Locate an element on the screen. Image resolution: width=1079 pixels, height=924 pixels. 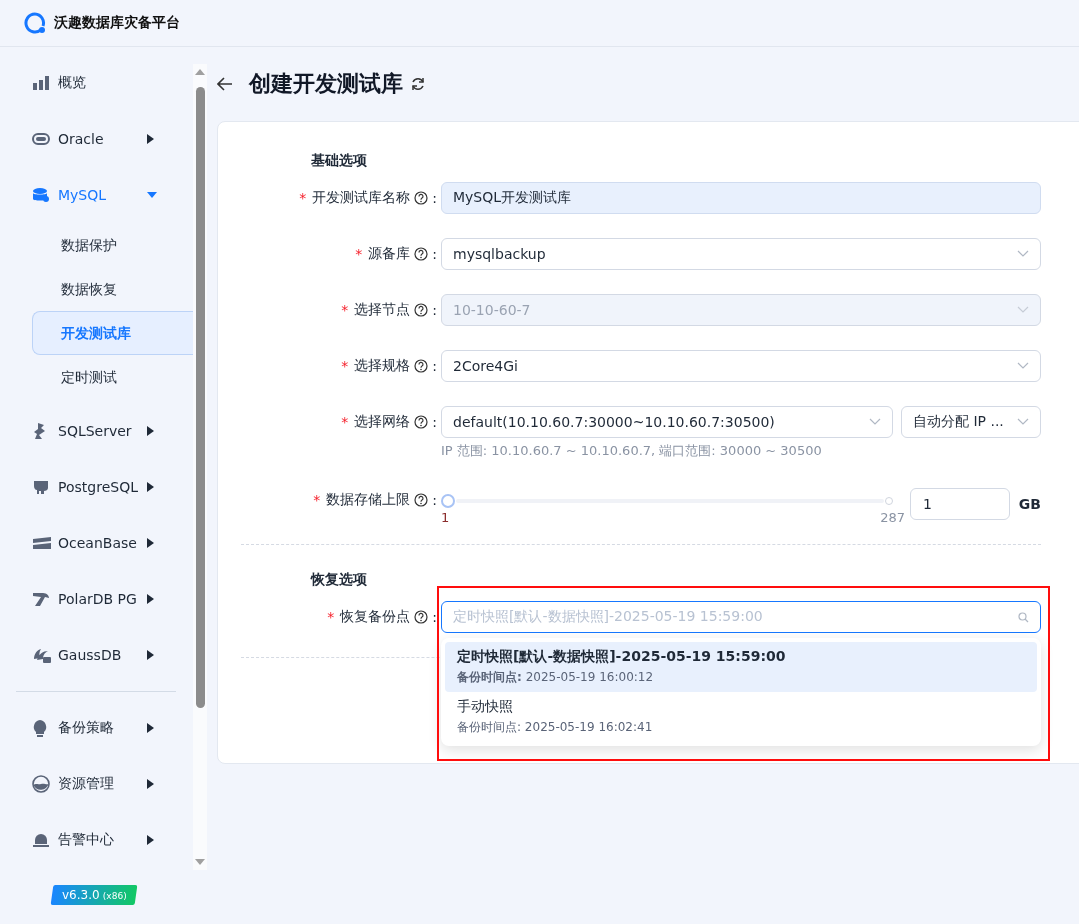
sidebar-item: SQLServer is located at coordinates (80, 431).